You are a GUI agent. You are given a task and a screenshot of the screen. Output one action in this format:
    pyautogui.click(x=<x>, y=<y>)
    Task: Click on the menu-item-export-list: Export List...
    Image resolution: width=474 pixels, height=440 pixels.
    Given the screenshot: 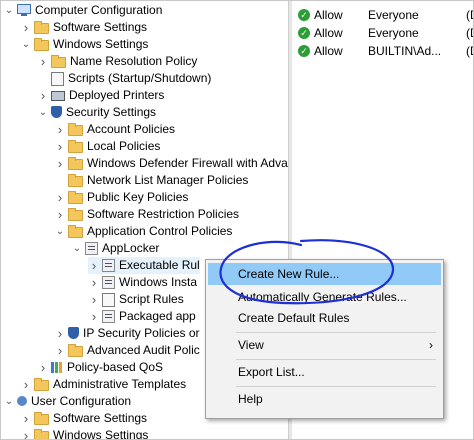 What is the action you would take?
    pyautogui.click(x=324, y=372)
    